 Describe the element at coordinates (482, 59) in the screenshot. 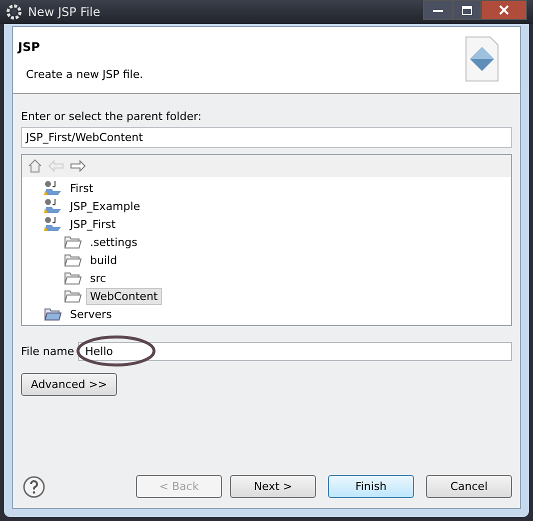

I see `file-icon` at that location.